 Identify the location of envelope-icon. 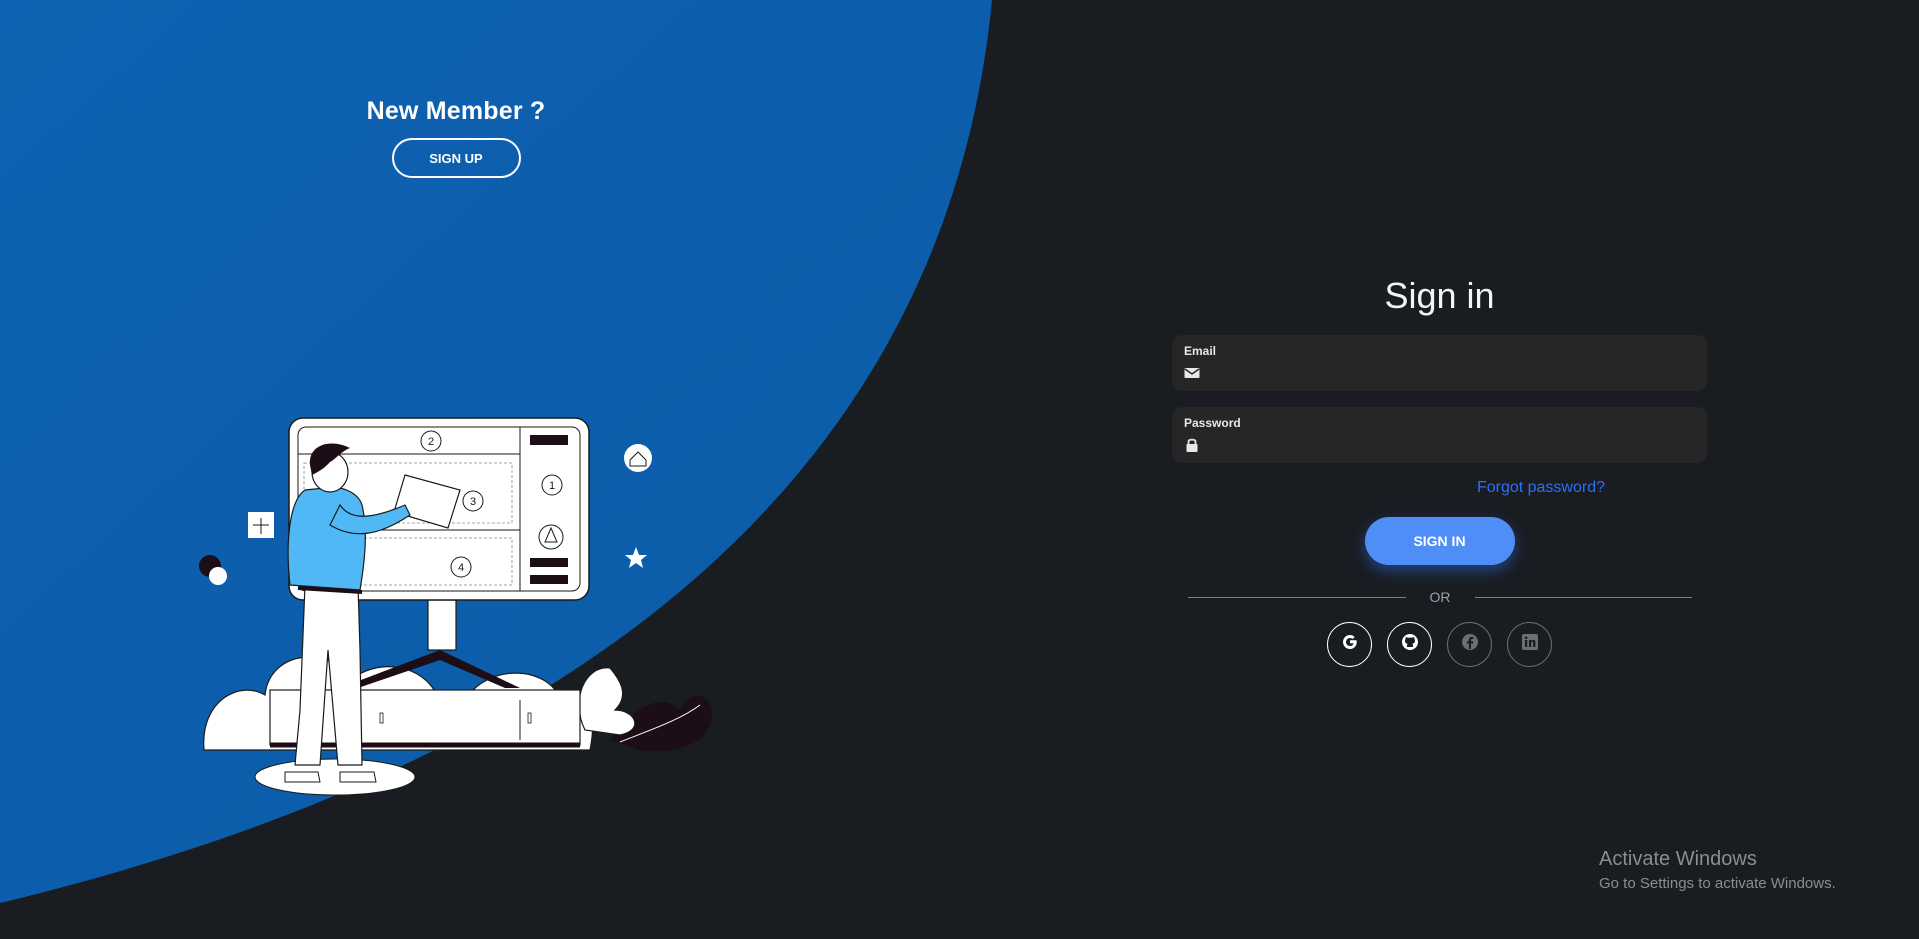
(1192, 373).